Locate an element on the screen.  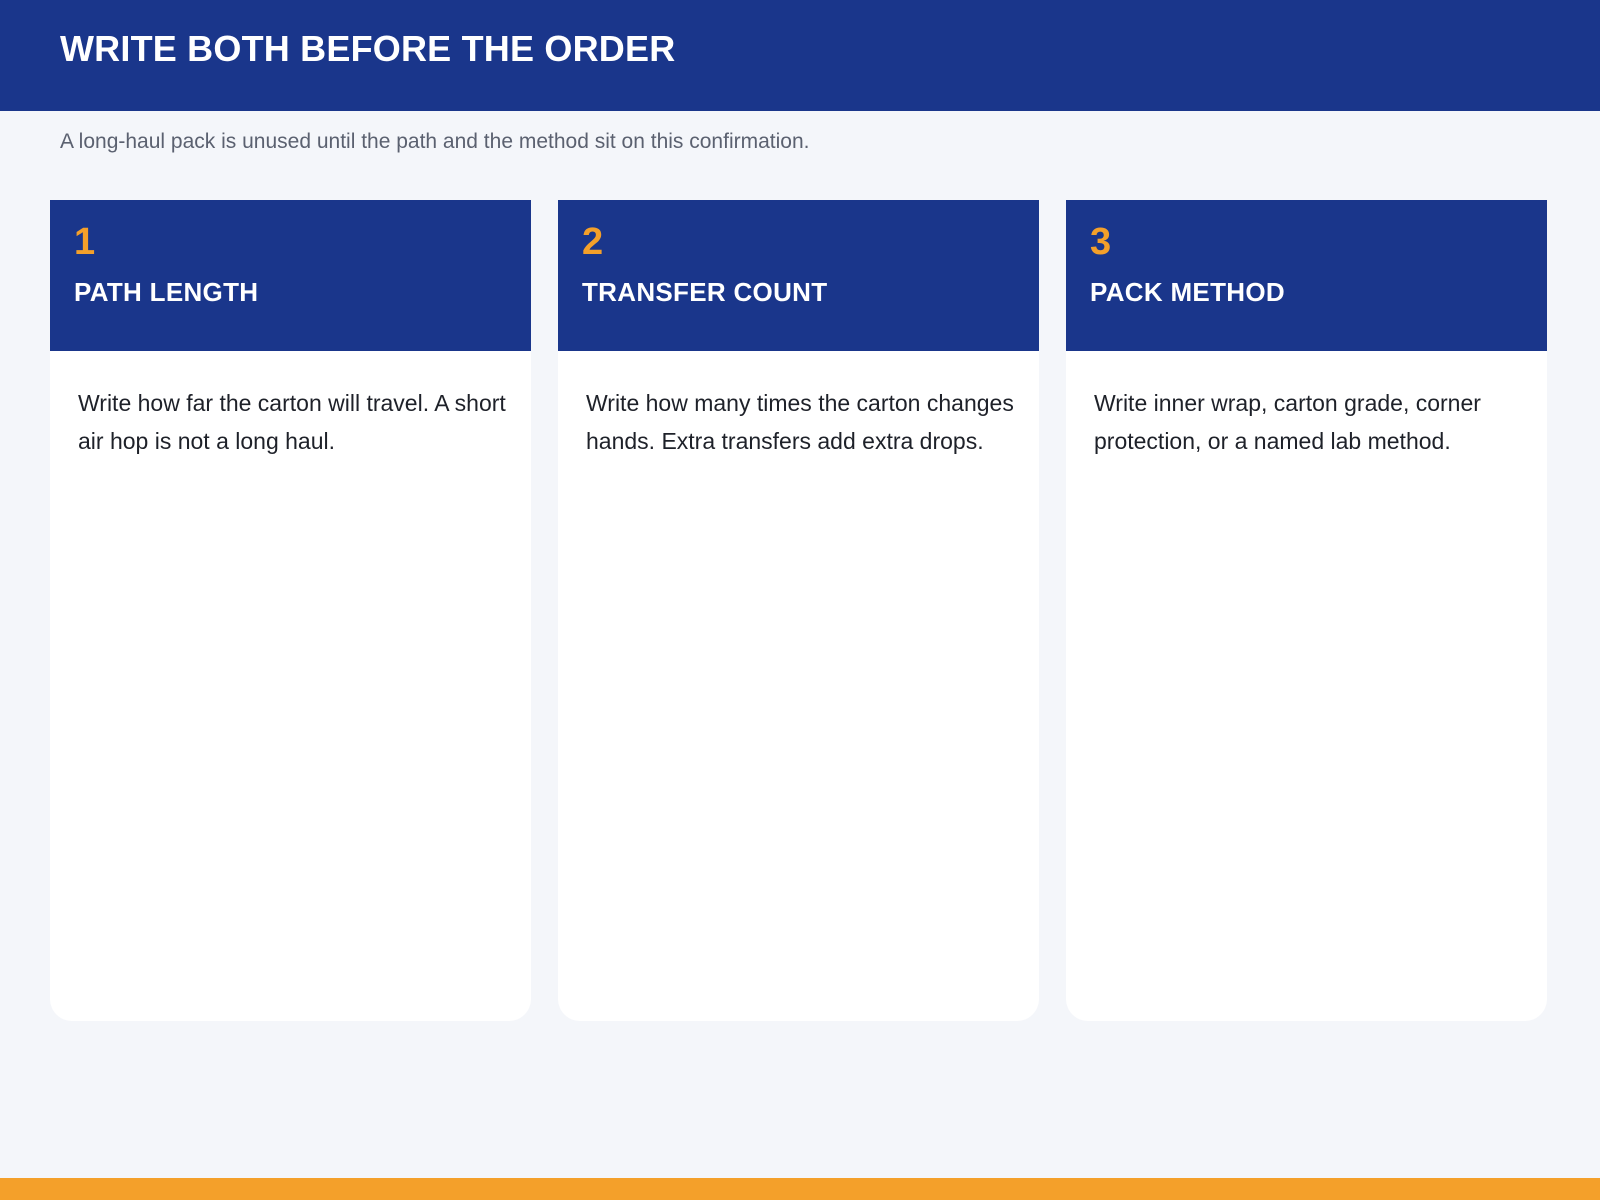
card-number: 1 is located at coordinates (85, 242).